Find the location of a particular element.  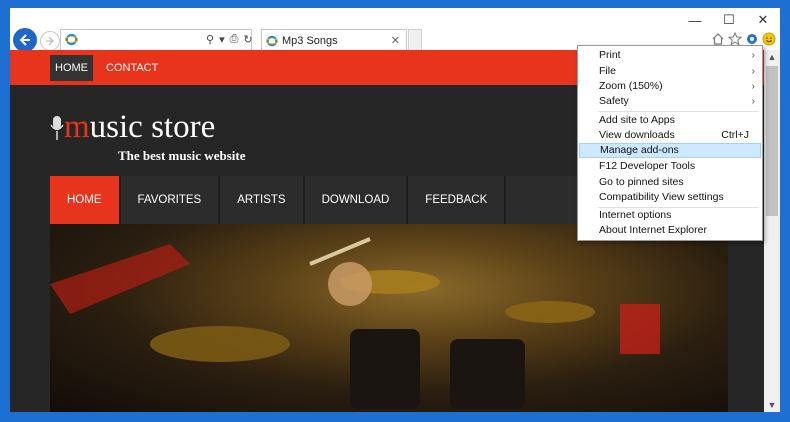

menu-item-add-site: Add site to Apps is located at coordinates (670, 120).